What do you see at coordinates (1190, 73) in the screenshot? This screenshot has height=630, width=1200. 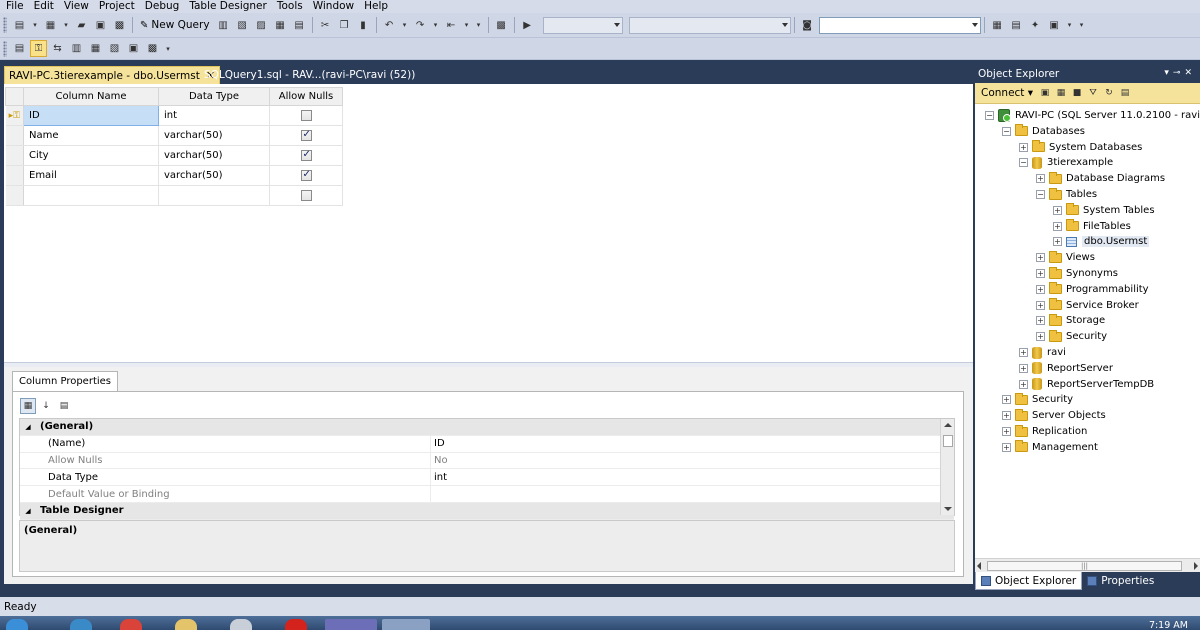 I see `close-icon: ✕` at bounding box center [1190, 73].